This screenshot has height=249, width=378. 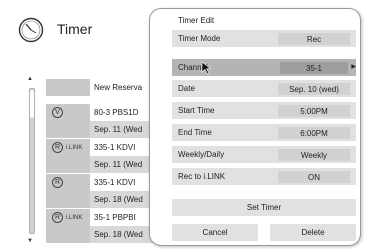 What do you see at coordinates (313, 232) in the screenshot?
I see `delete-button: Delete` at bounding box center [313, 232].